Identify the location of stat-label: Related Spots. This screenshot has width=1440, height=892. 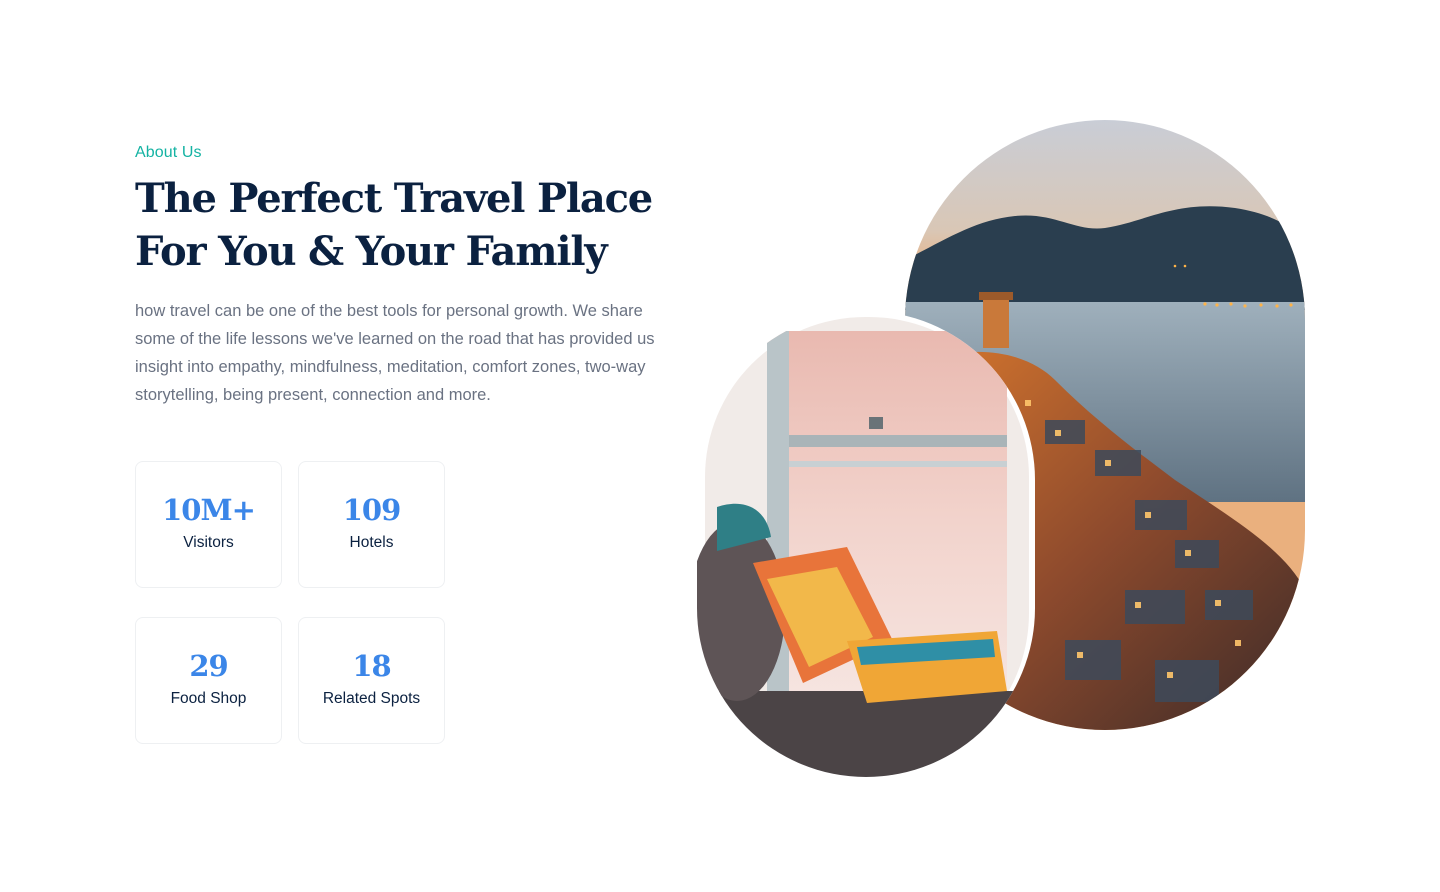
(371, 698).